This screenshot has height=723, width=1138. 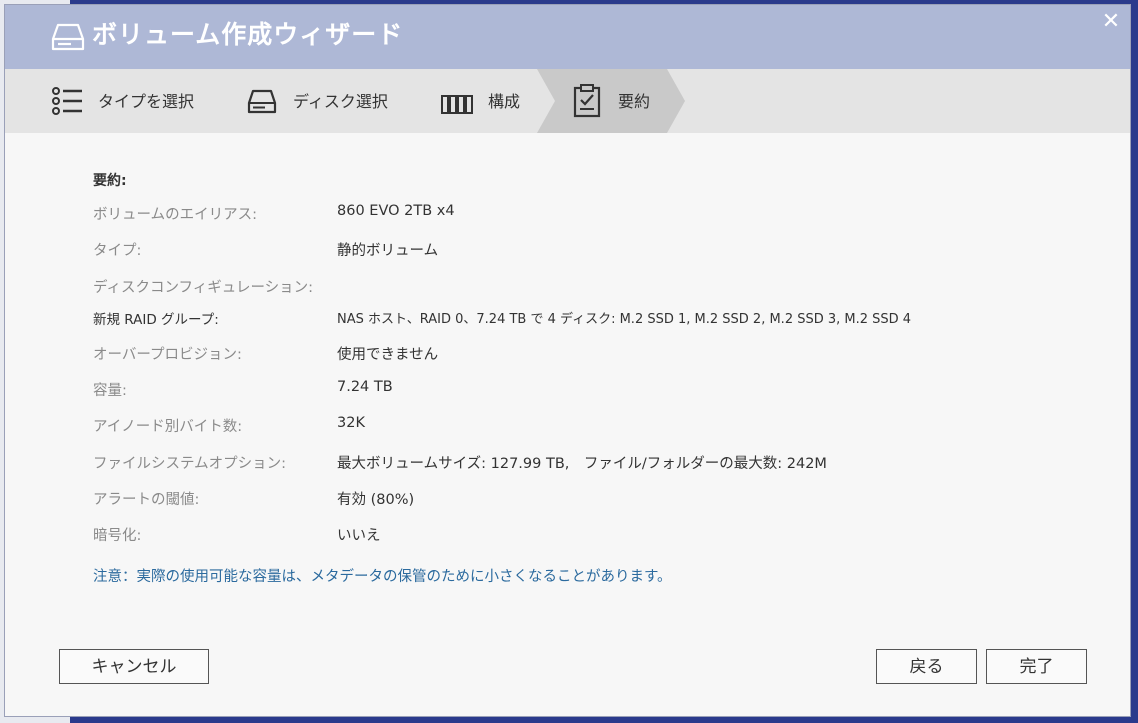 I want to click on step-label: 構成, so click(x=504, y=101).